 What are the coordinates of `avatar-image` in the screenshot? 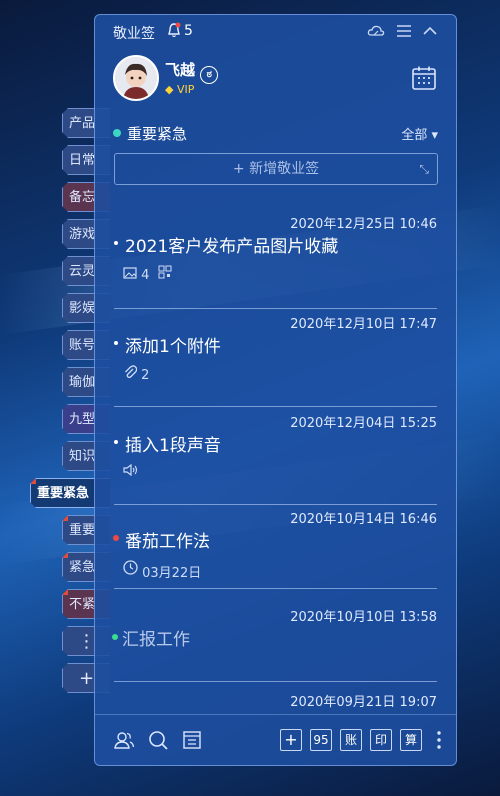 It's located at (136, 78).